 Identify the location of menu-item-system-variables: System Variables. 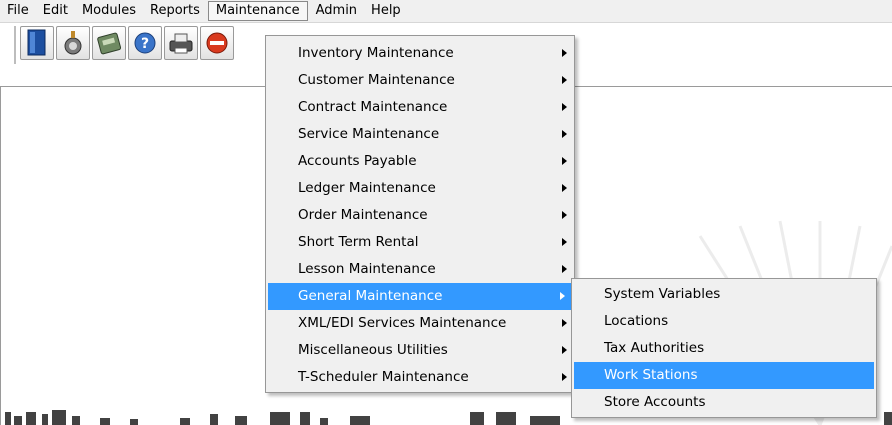
(724, 294).